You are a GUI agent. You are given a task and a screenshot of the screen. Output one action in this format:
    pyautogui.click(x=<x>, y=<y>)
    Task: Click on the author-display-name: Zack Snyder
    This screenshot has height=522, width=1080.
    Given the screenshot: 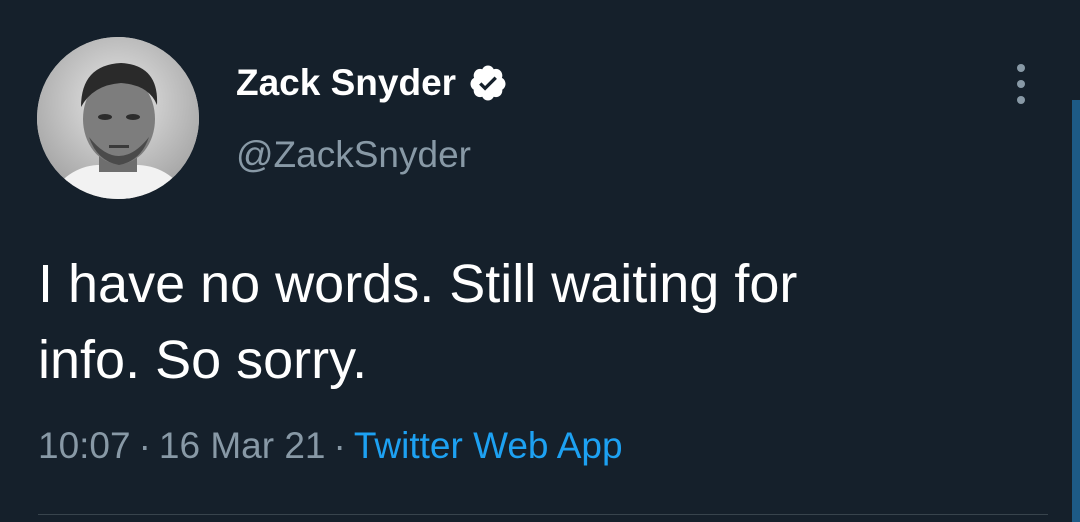 What is the action you would take?
    pyautogui.click(x=346, y=83)
    